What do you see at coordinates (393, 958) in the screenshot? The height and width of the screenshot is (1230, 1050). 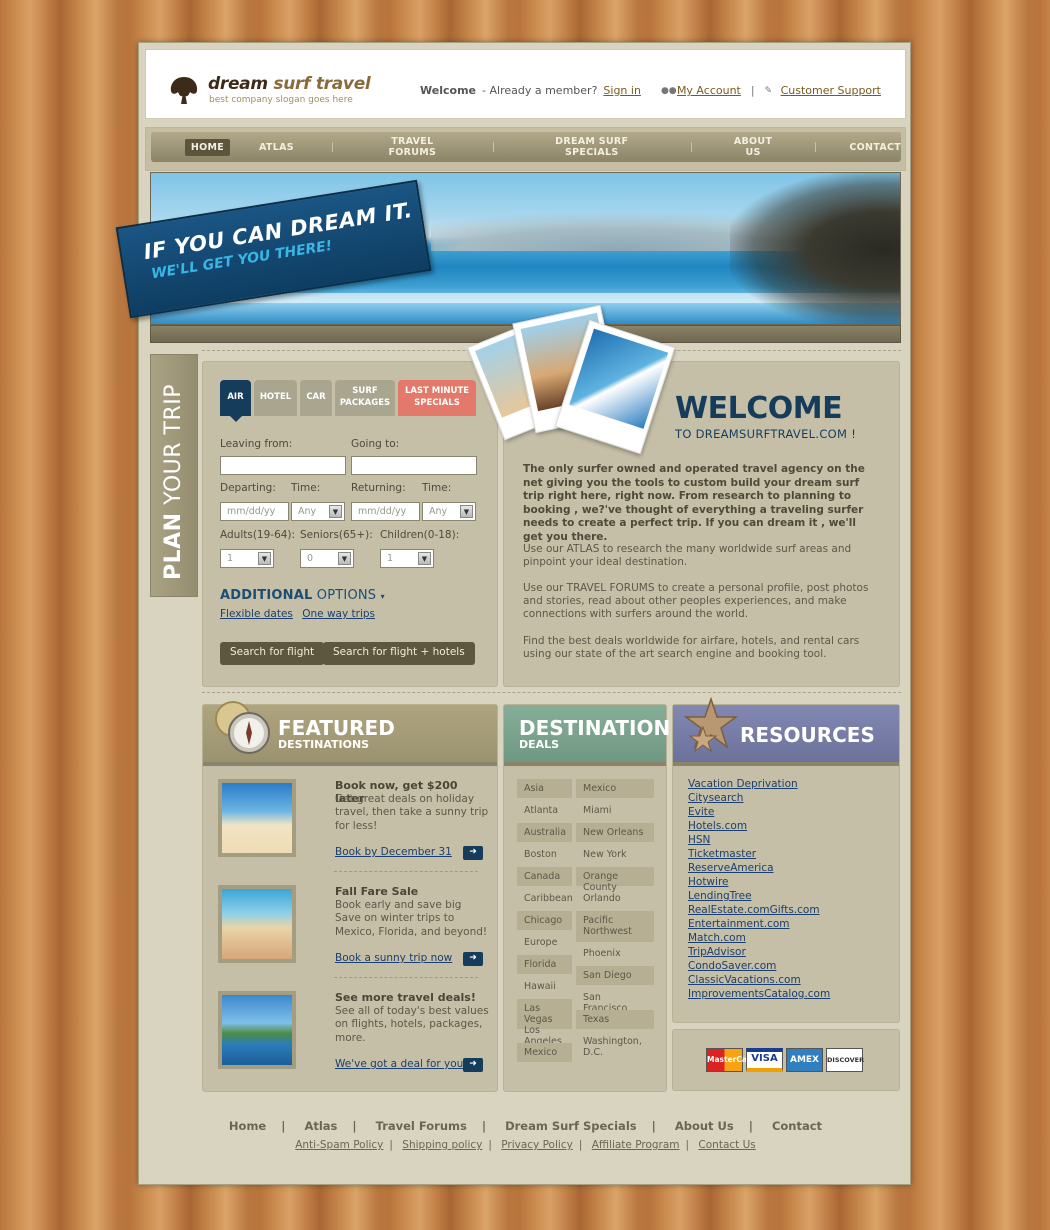 I see `featured-item-link: Book a sunny trip now` at bounding box center [393, 958].